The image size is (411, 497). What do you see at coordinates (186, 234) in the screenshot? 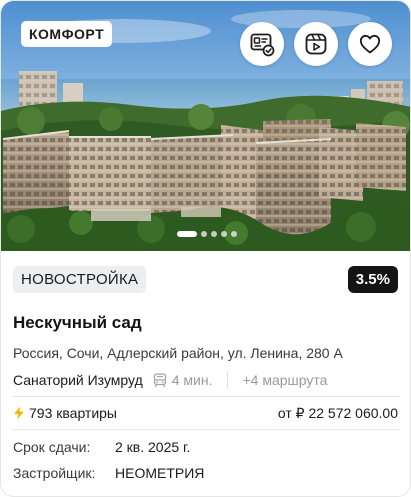
I see `carousel-dot-active` at bounding box center [186, 234].